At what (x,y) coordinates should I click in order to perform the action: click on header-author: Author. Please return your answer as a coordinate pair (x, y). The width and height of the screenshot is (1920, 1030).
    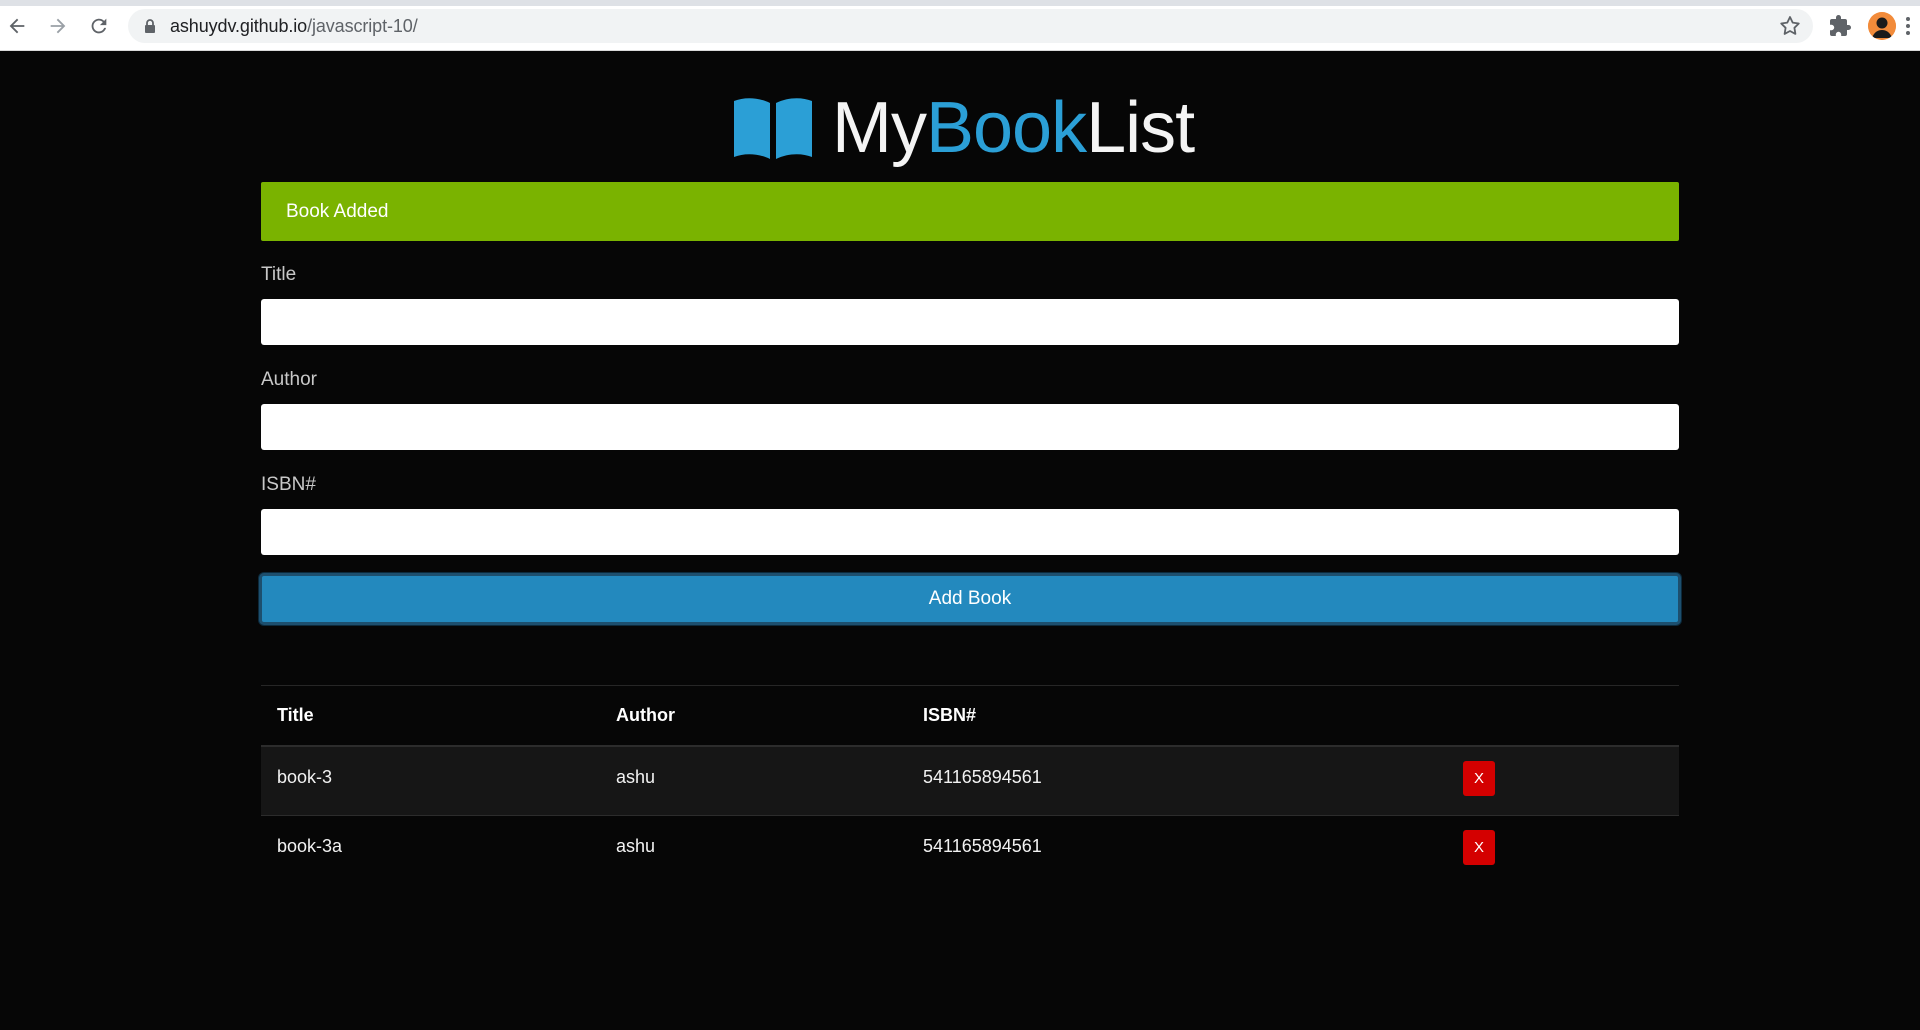
    Looking at the image, I should click on (753, 716).